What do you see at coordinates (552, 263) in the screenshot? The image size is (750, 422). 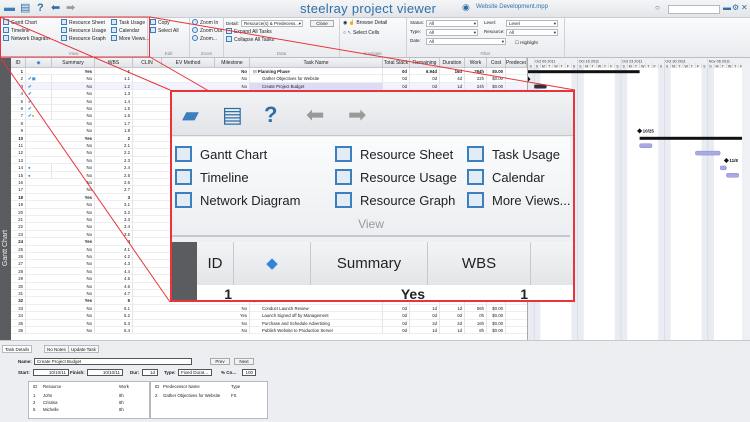 I see `clin-header` at bounding box center [552, 263].